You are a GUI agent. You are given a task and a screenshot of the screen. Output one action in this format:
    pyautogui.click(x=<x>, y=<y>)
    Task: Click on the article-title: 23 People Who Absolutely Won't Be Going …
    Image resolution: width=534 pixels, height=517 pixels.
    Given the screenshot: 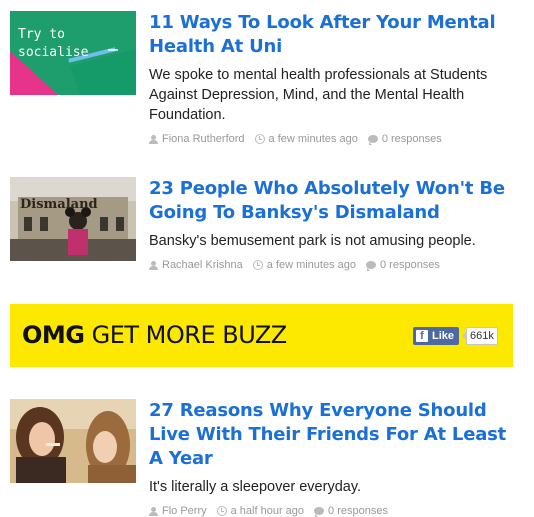 What is the action you would take?
    pyautogui.click(x=334, y=201)
    